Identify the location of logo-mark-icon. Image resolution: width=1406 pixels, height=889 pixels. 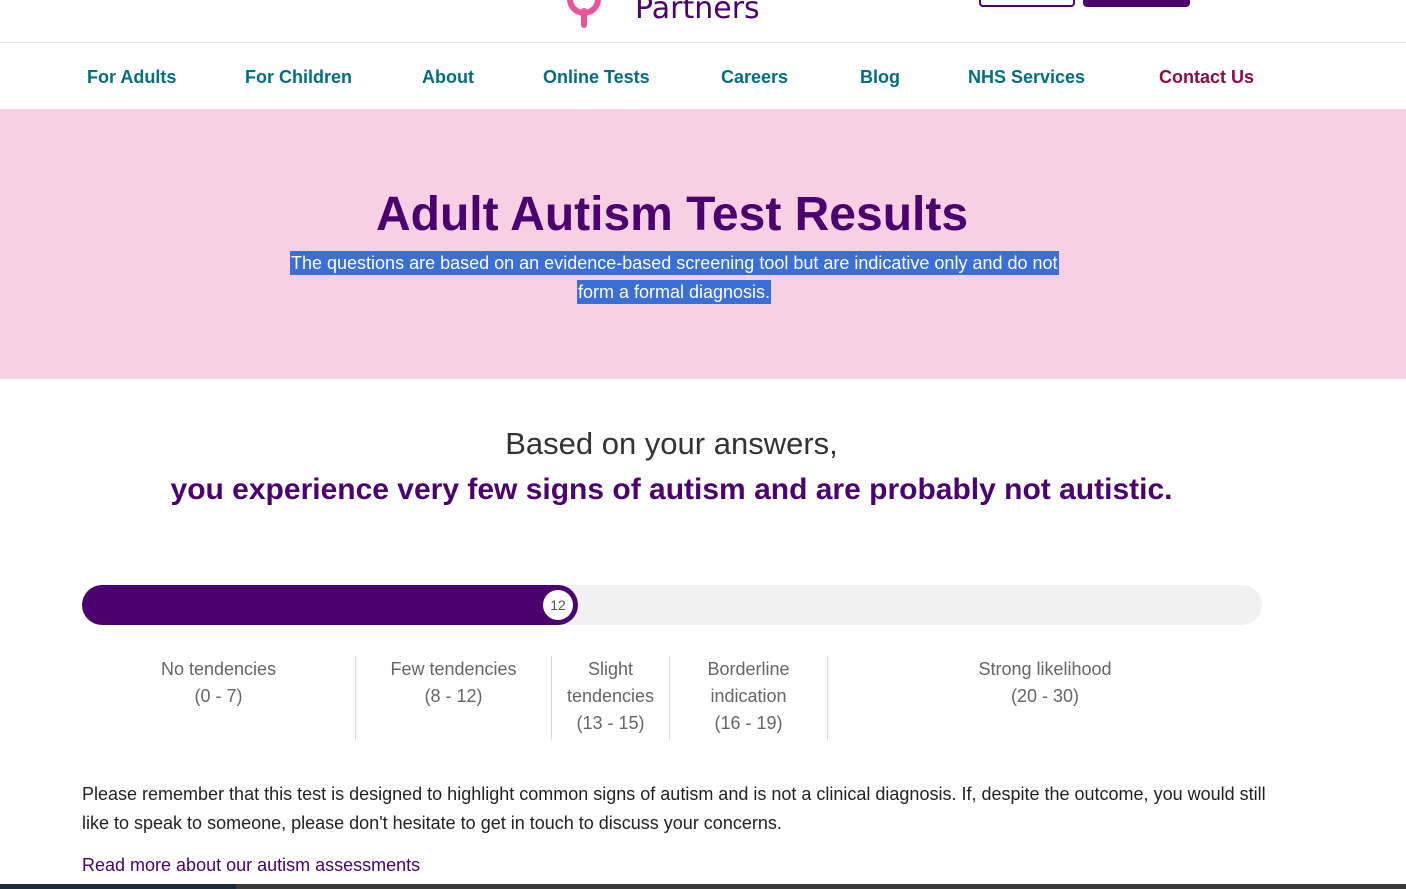
(585, 14).